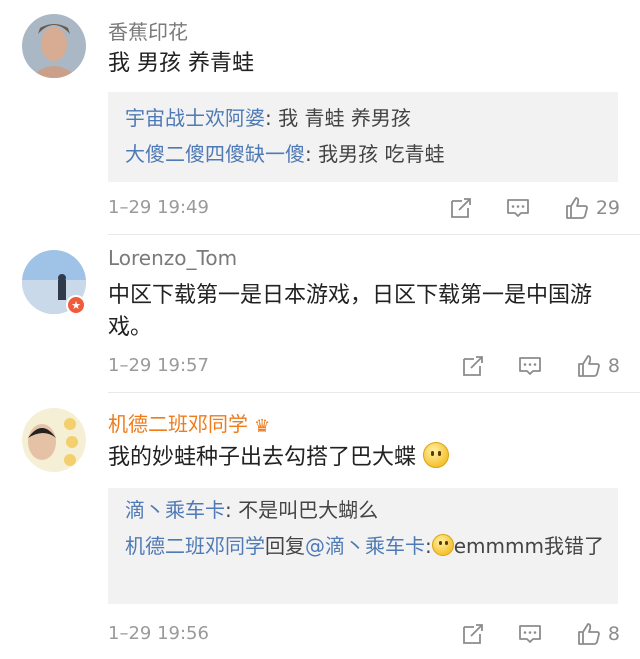  Describe the element at coordinates (285, 546) in the screenshot. I see `reply-label: 回复` at that location.